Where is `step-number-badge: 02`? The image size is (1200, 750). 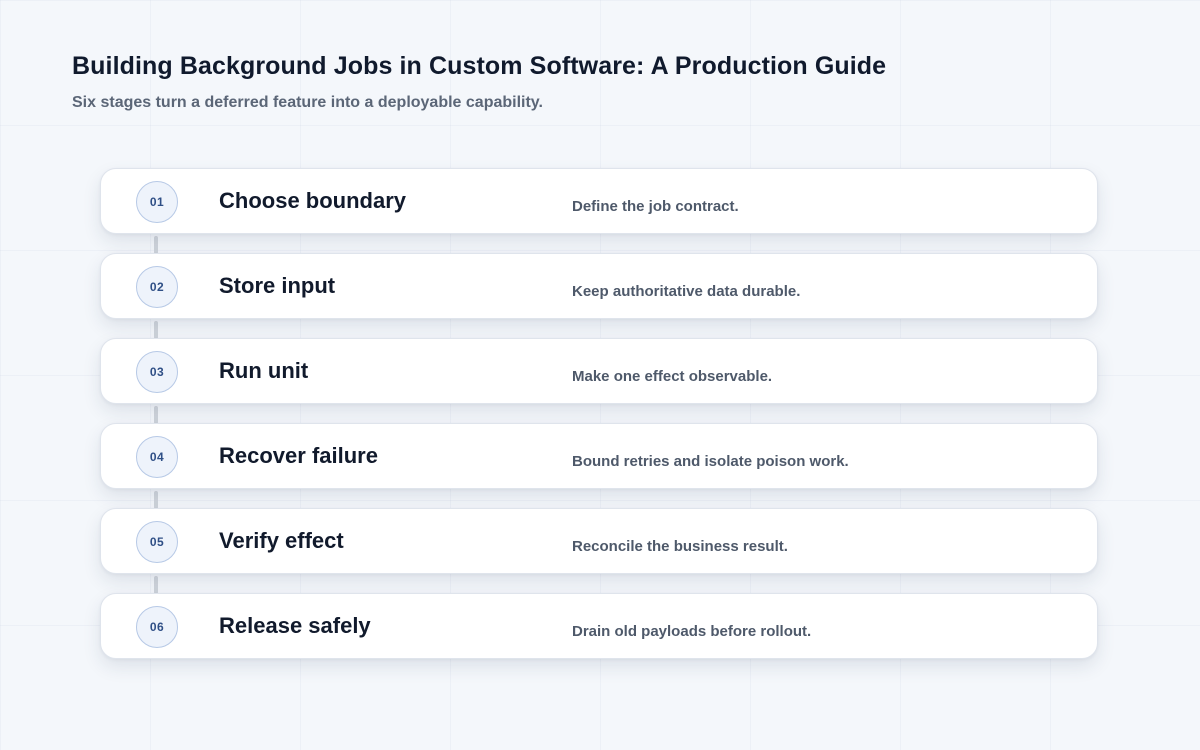
step-number-badge: 02 is located at coordinates (157, 287).